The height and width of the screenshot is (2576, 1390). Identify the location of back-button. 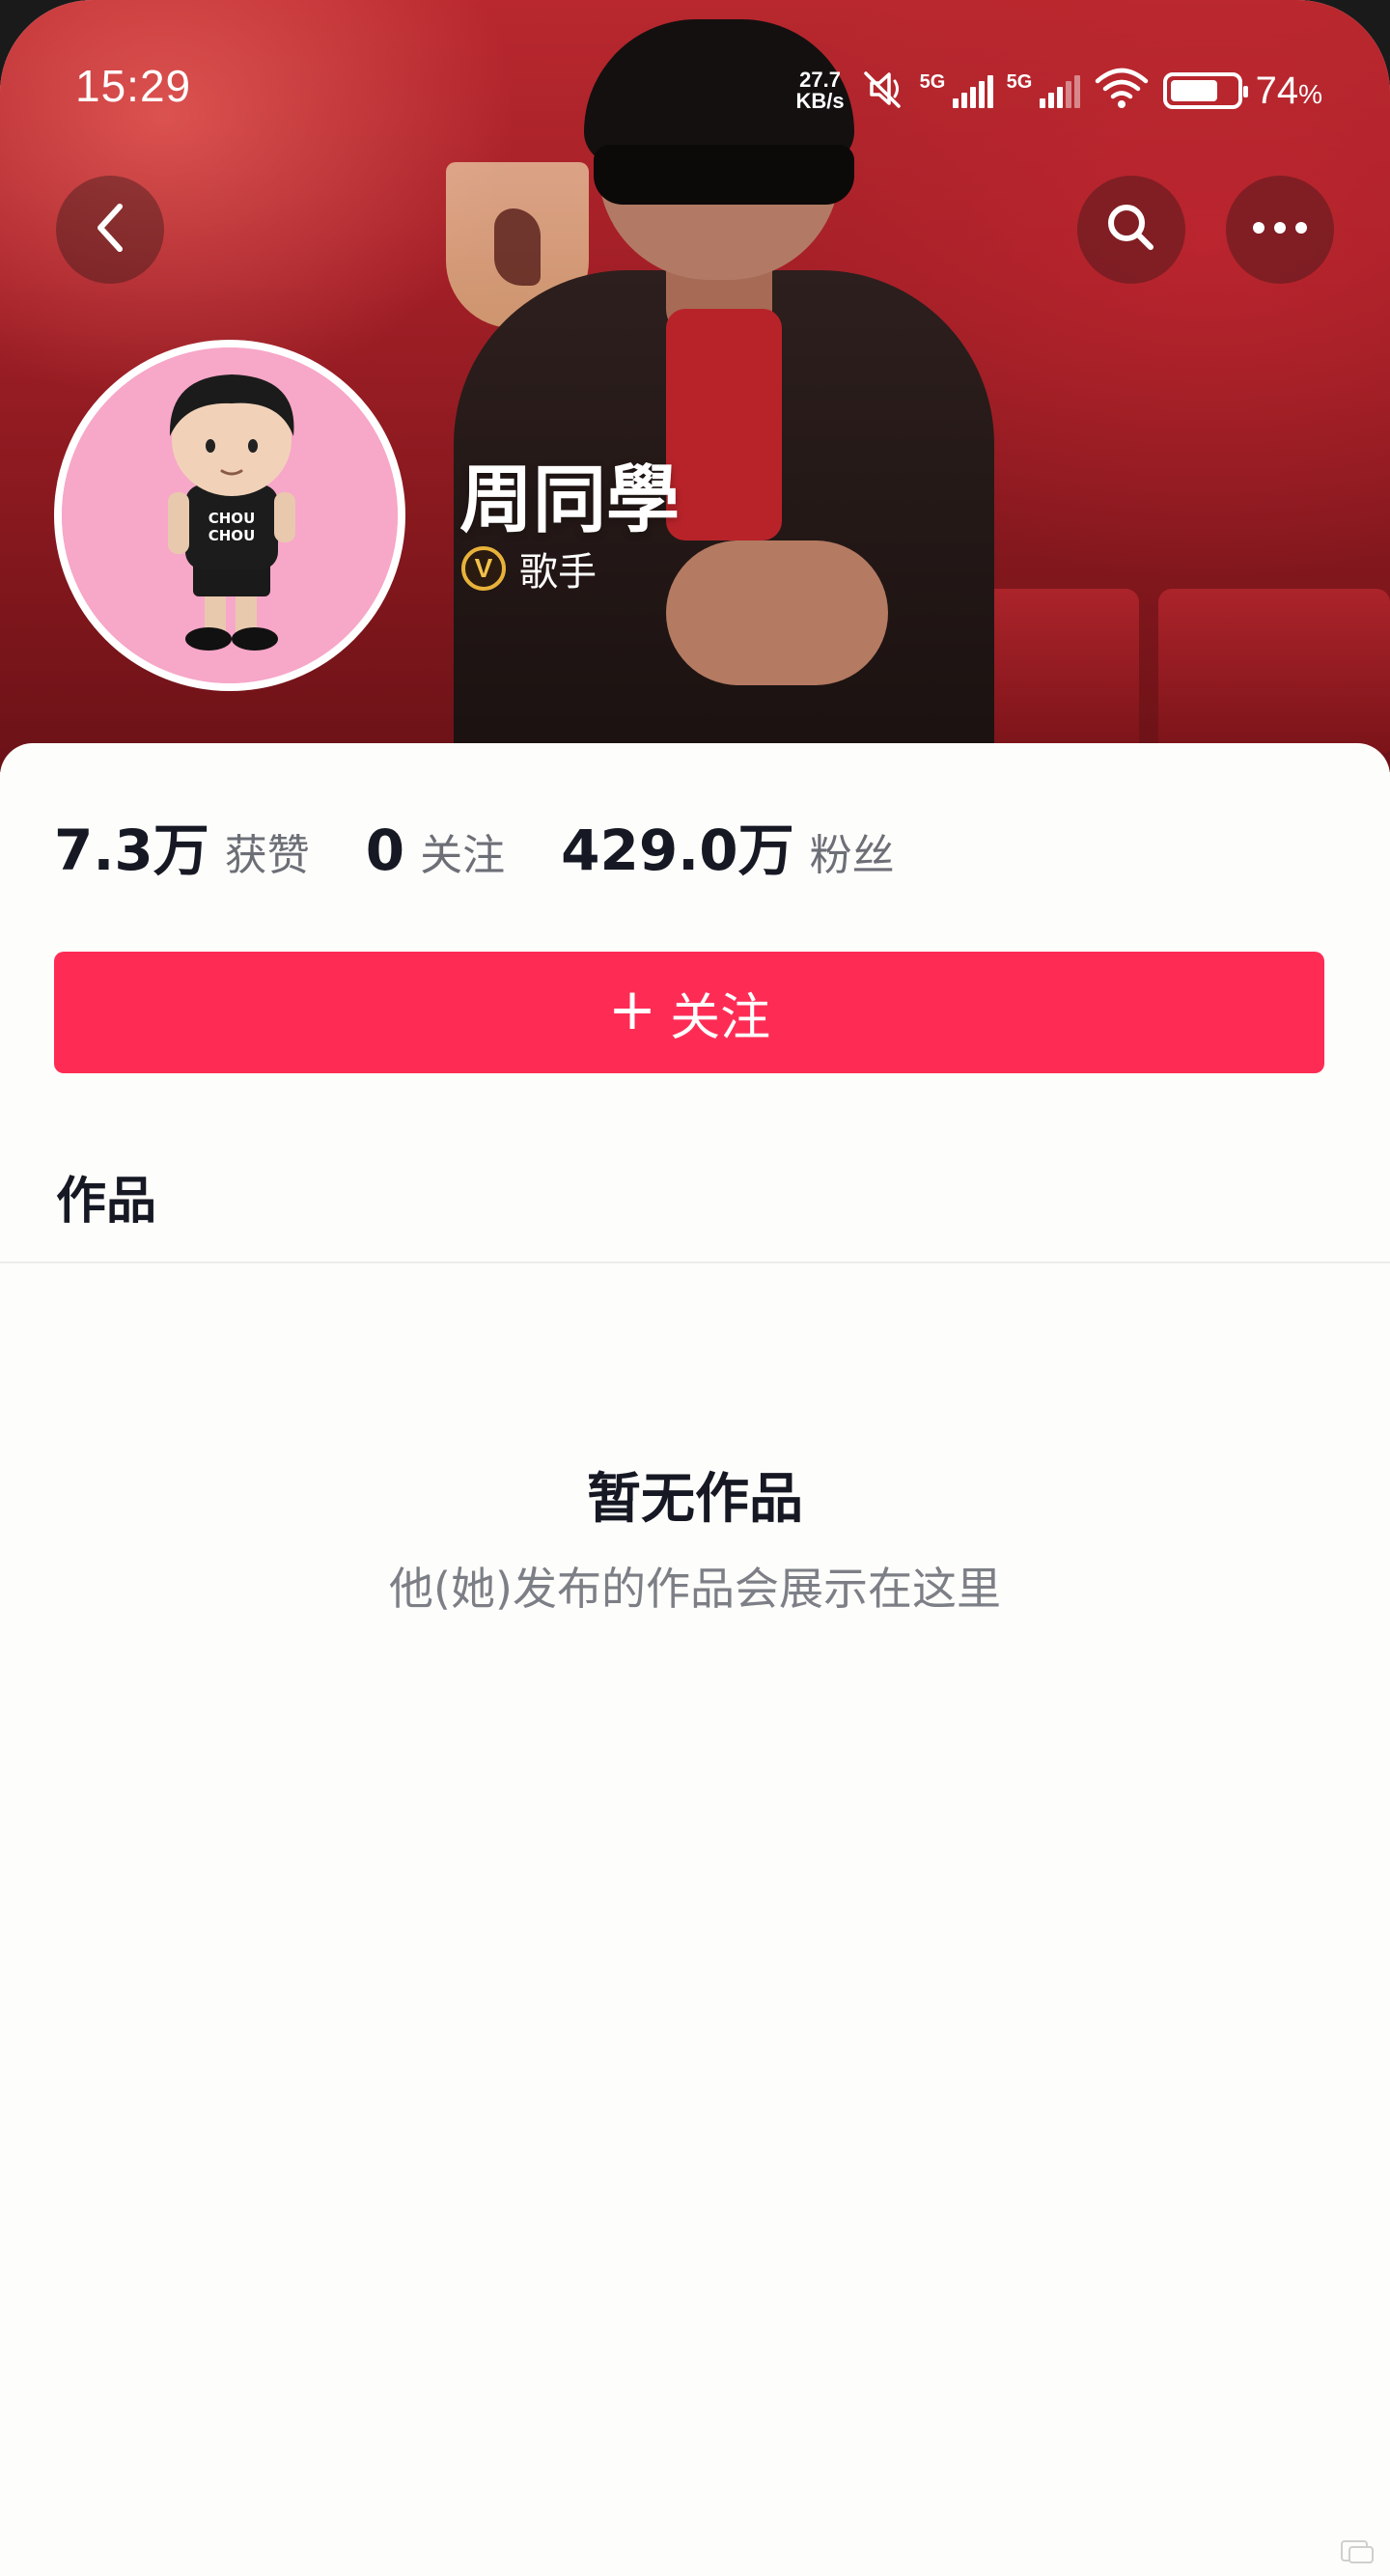
(110, 230).